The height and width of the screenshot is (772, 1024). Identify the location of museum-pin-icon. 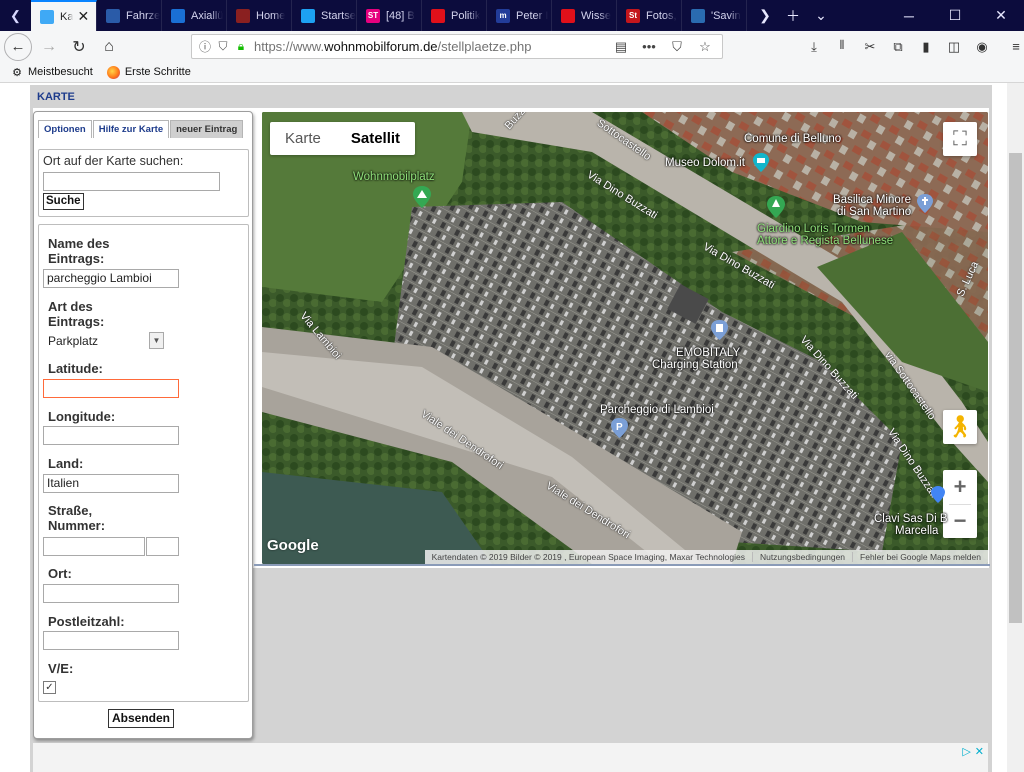
(761, 162).